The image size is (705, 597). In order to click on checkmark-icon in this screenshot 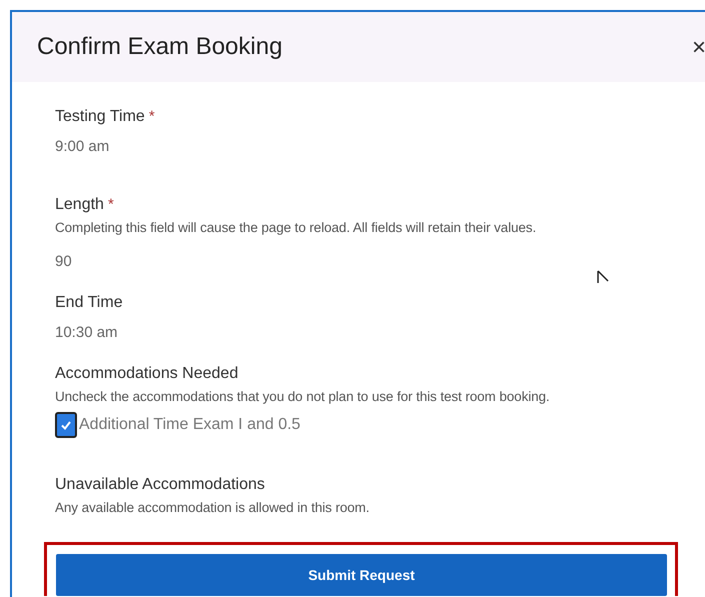, I will do `click(66, 425)`.